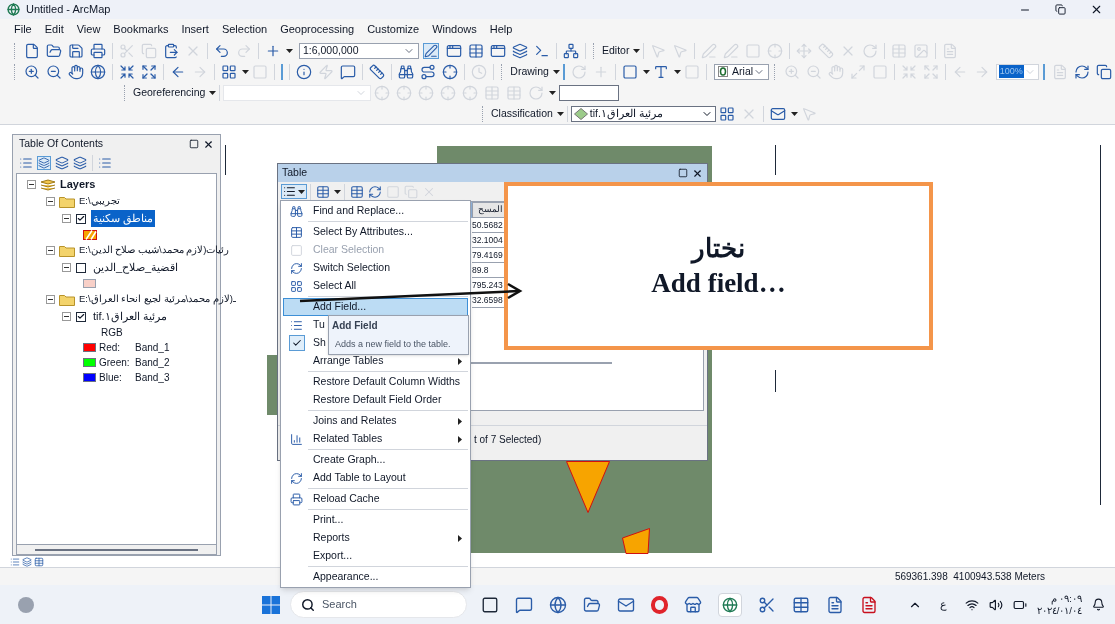 The width and height of the screenshot is (1115, 624). What do you see at coordinates (112, 333) in the screenshot?
I see `legend-heading: RGB` at bounding box center [112, 333].